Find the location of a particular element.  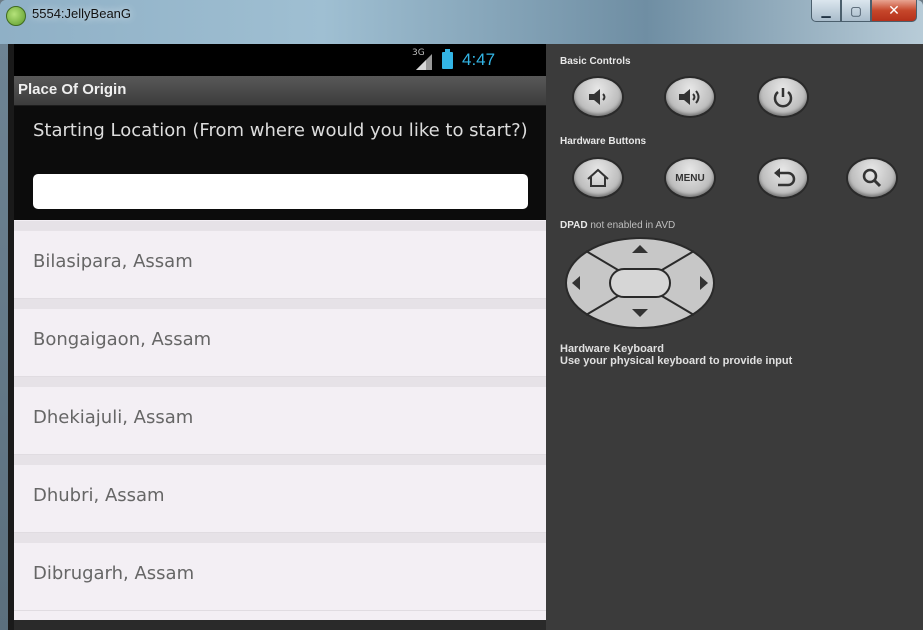

dpad-label-strong: DPAD is located at coordinates (574, 225).